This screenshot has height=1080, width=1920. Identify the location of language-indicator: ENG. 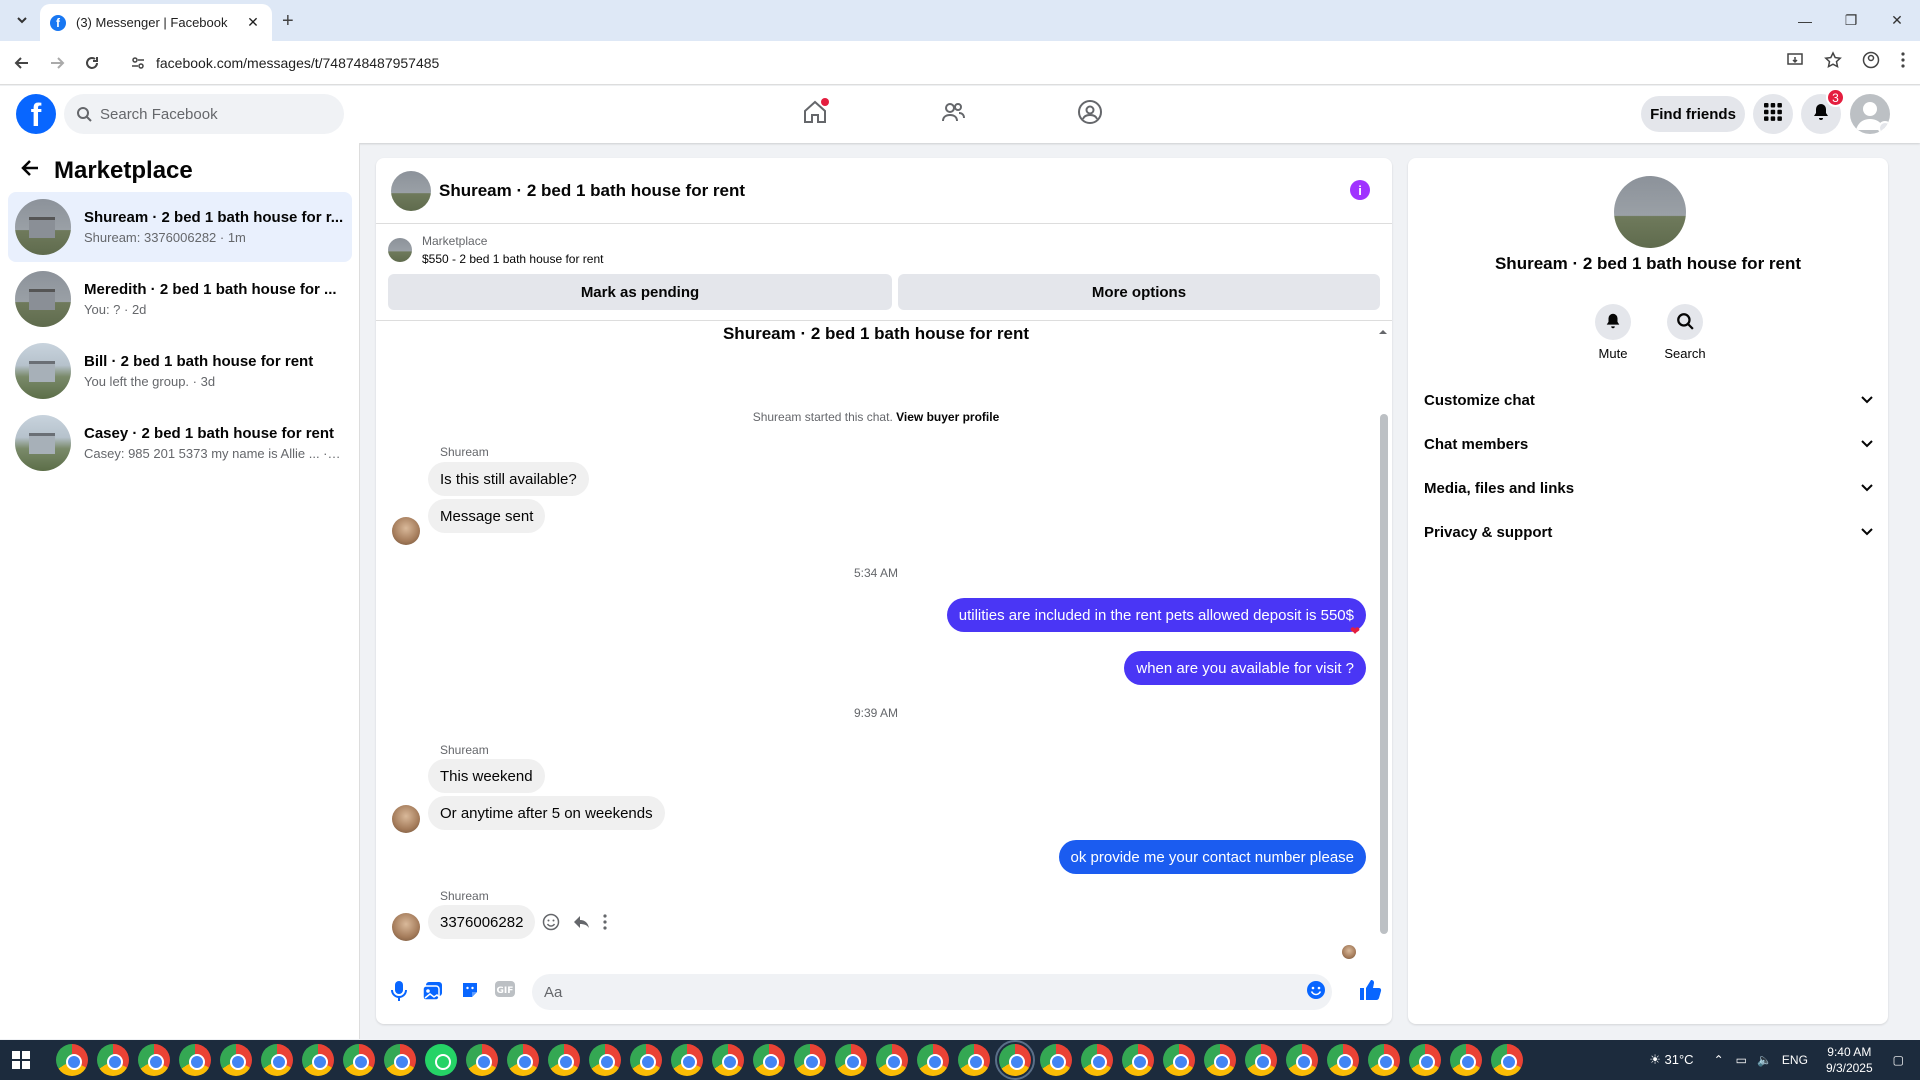
(1795, 1060).